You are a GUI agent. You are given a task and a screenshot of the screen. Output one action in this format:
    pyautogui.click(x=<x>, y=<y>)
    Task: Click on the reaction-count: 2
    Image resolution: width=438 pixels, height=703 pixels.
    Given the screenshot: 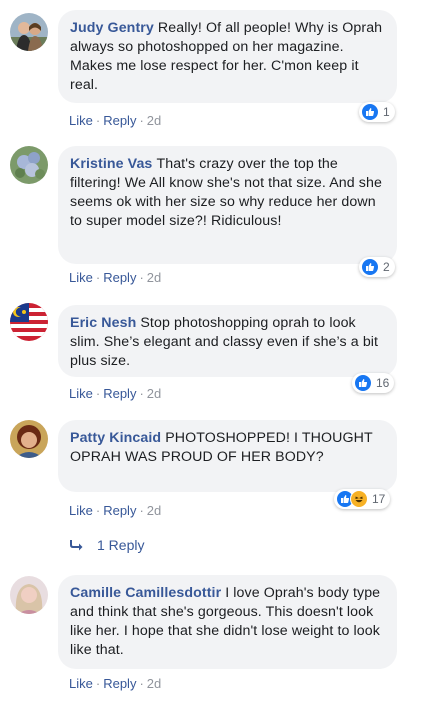 What is the action you would take?
    pyautogui.click(x=386, y=267)
    